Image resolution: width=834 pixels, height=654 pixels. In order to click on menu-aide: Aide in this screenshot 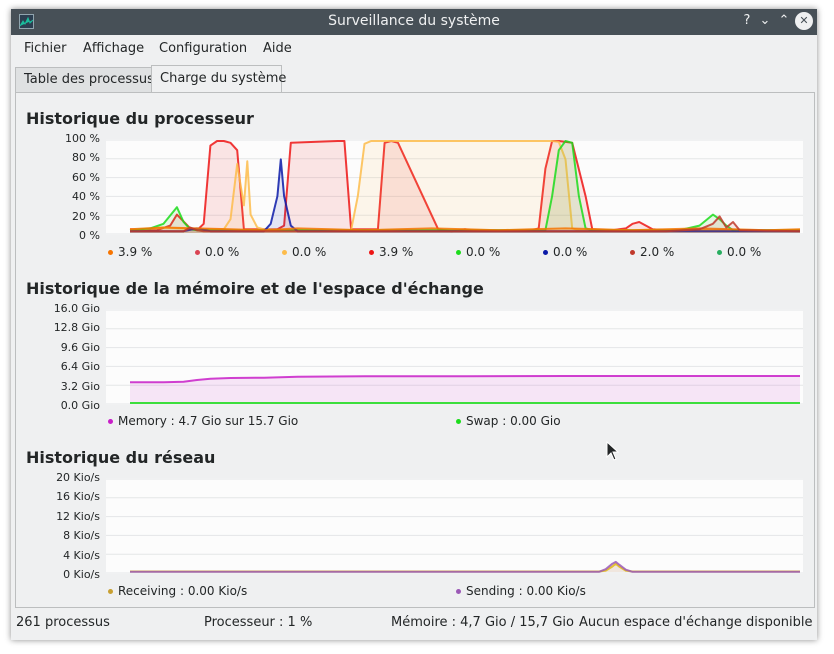, I will do `click(277, 48)`.